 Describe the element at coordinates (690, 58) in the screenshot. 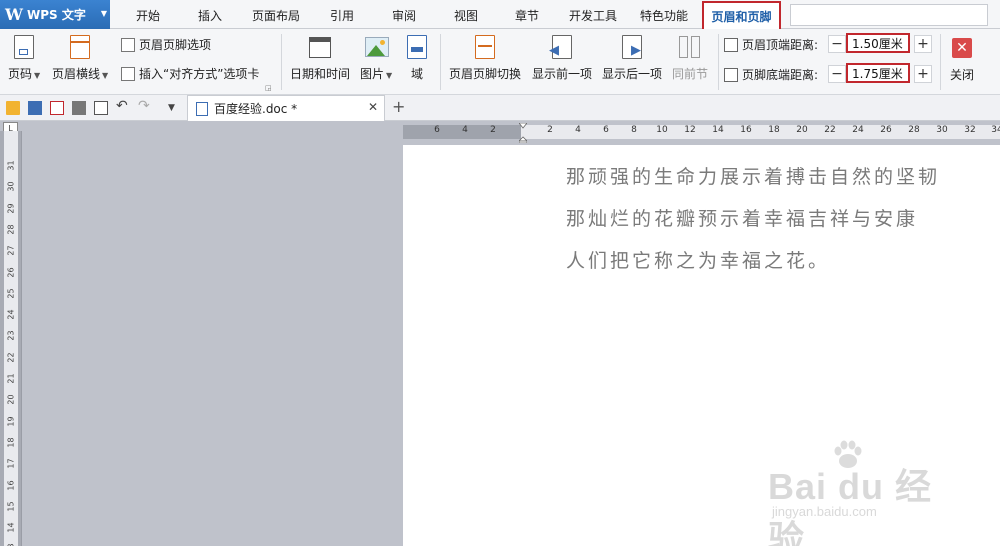

I see `same-as-previous-button: 同前节` at that location.